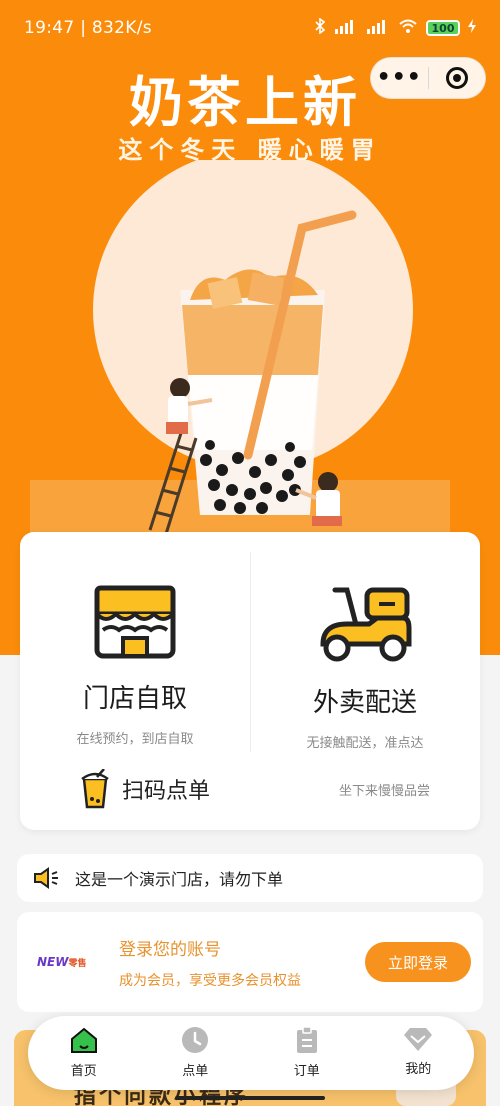  Describe the element at coordinates (46, 878) in the screenshot. I see `speaker-icon` at that location.